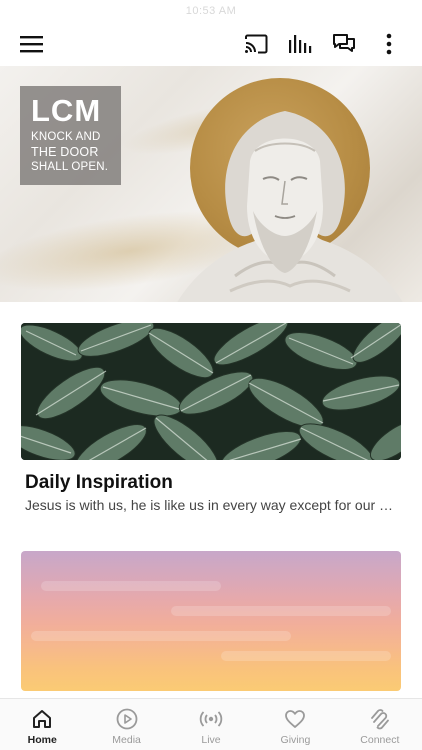 This screenshot has height=750, width=422. Describe the element at coordinates (300, 44) in the screenshot. I see `audio-bars-icon` at that location.